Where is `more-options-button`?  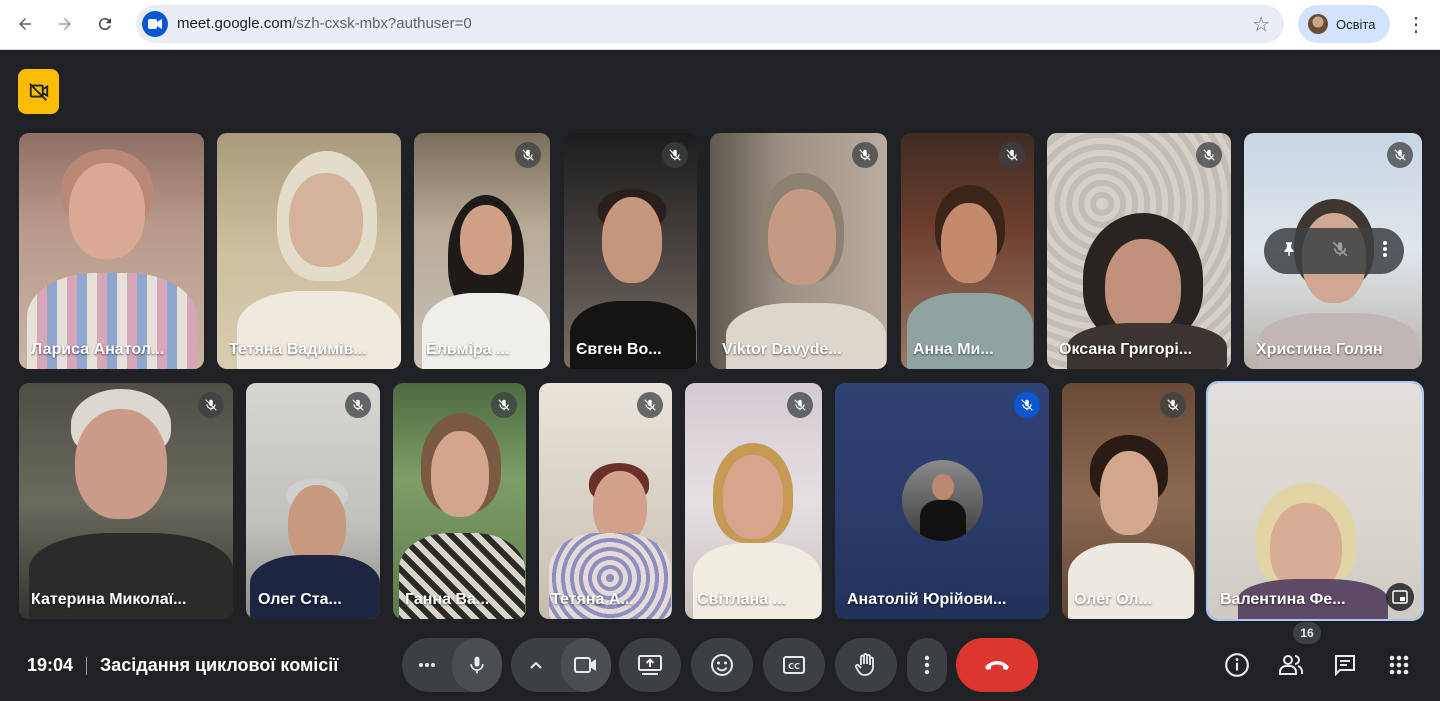 more-options-button is located at coordinates (927, 665).